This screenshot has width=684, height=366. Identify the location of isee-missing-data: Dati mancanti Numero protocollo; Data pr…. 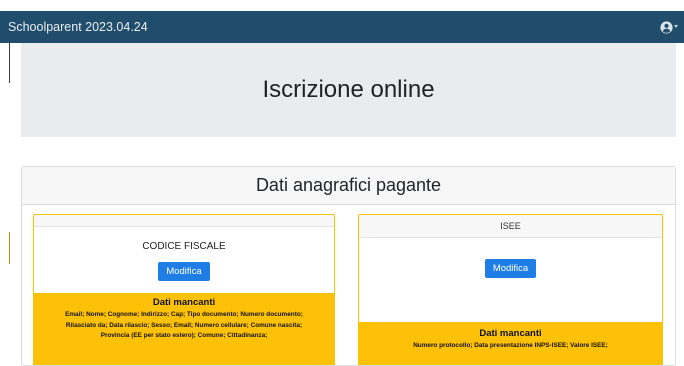
(510, 343).